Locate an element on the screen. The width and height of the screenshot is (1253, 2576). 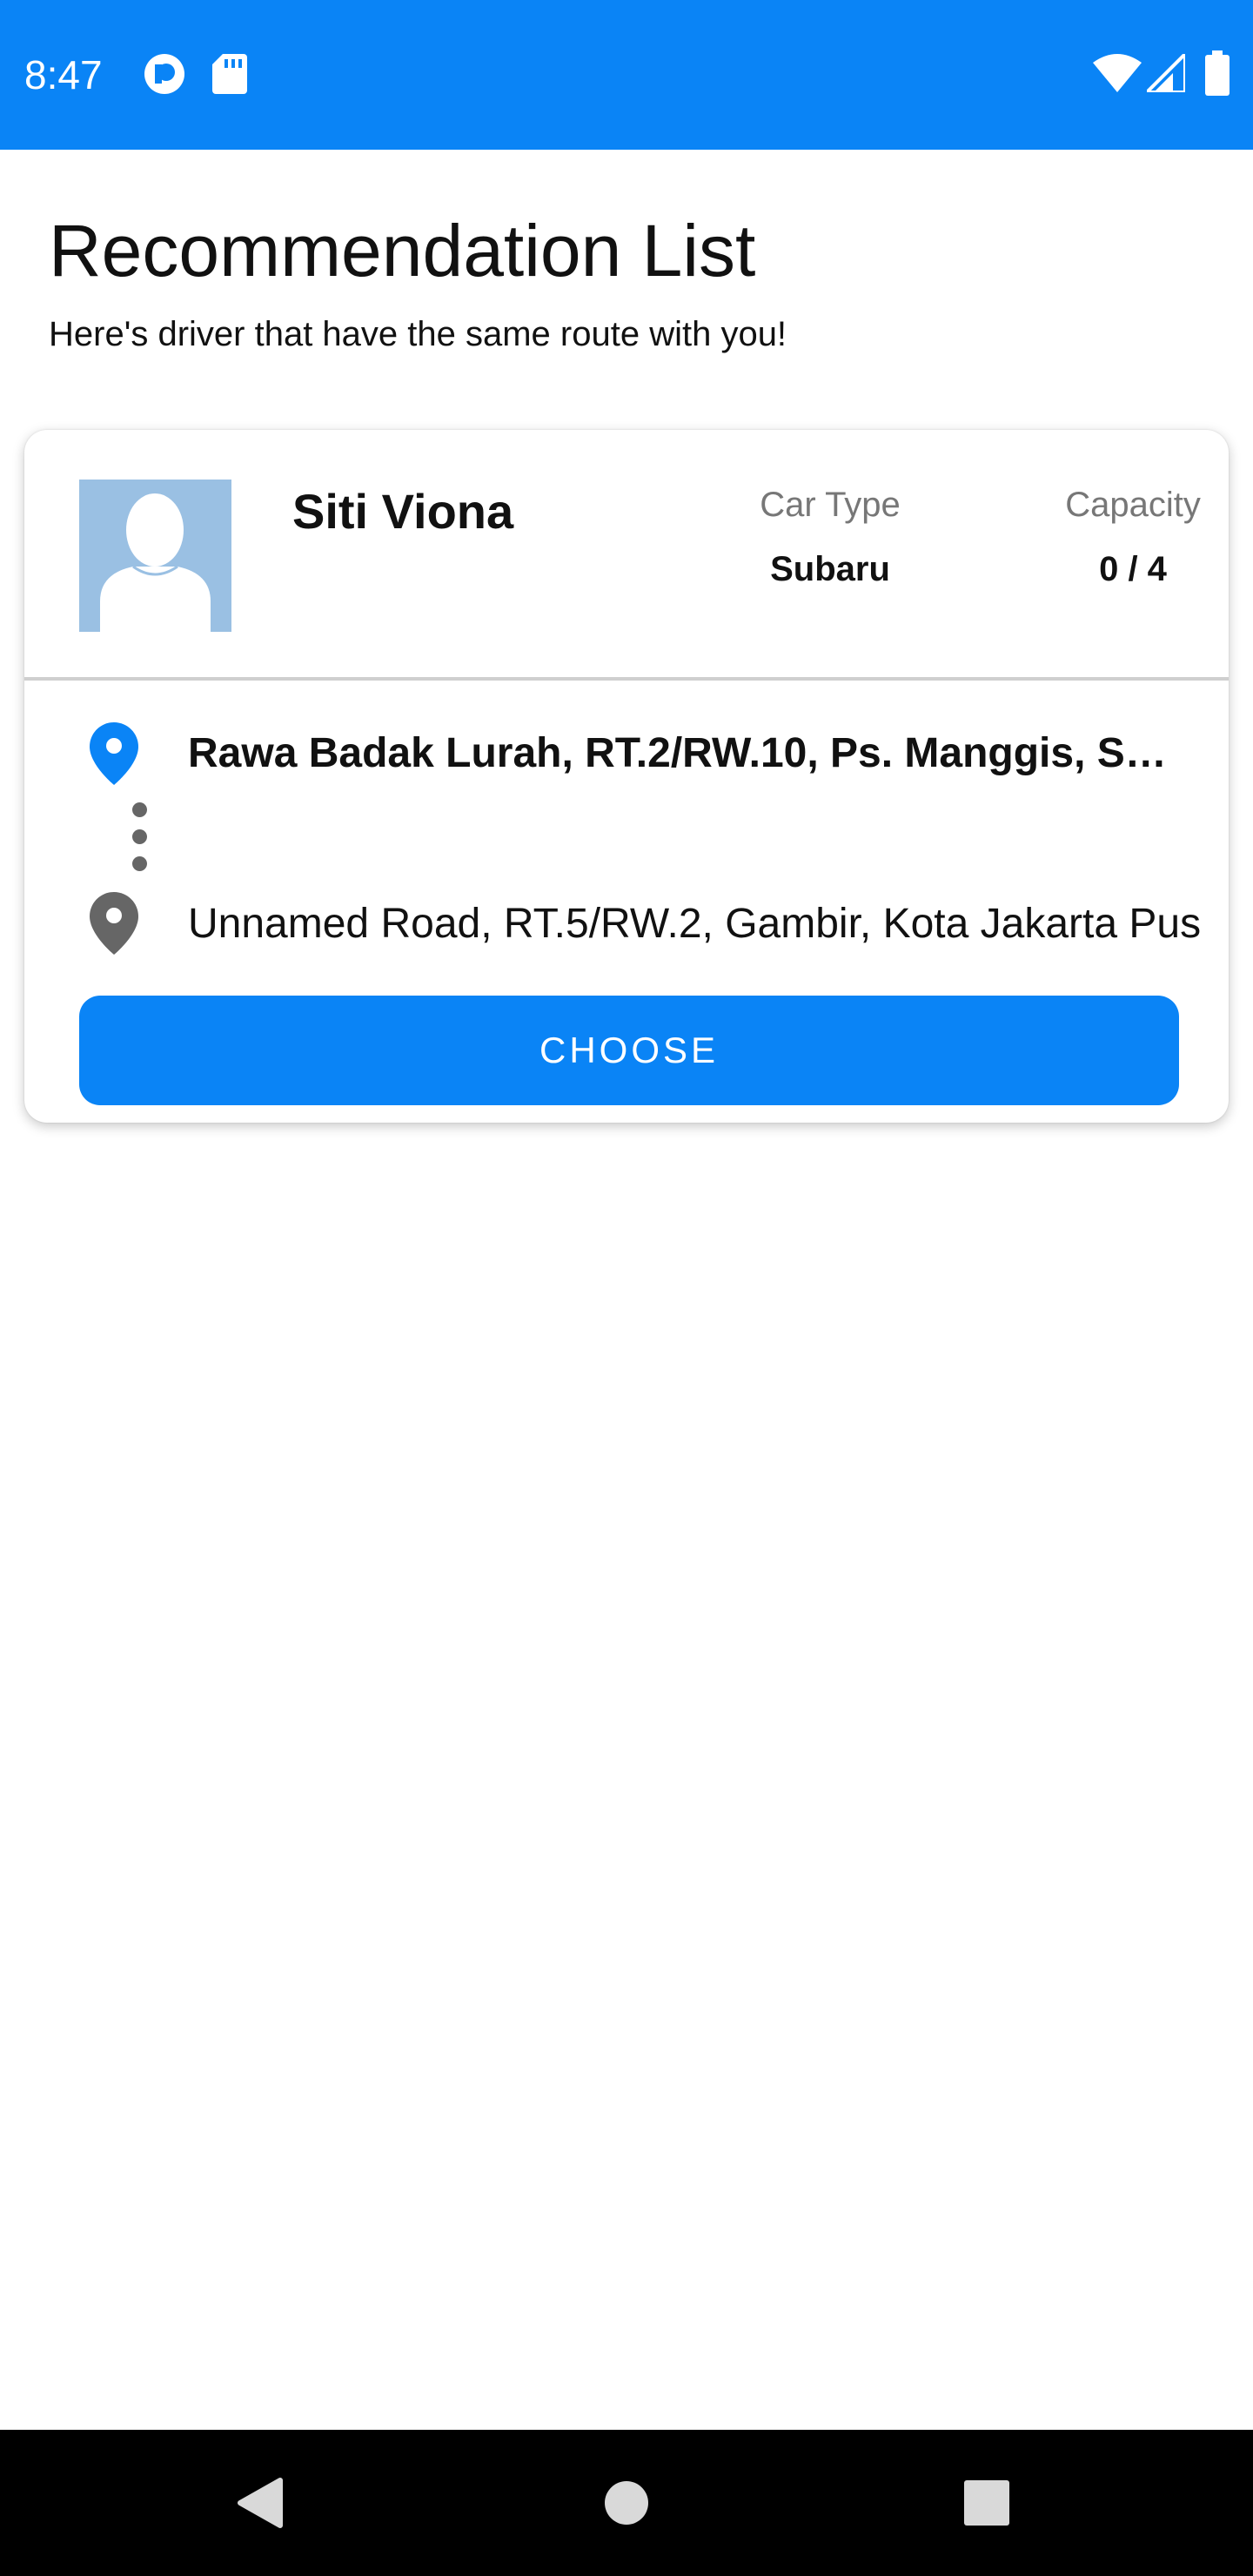
card-divider is located at coordinates (626, 679).